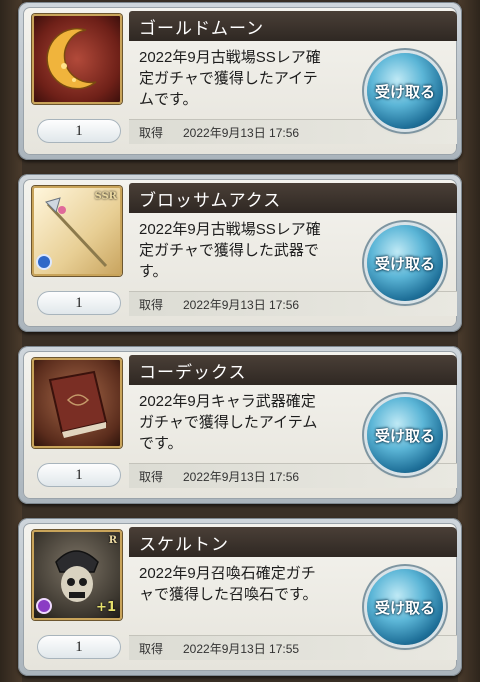  I want to click on item-title-bar: ブロッサムアクス, so click(293, 198).